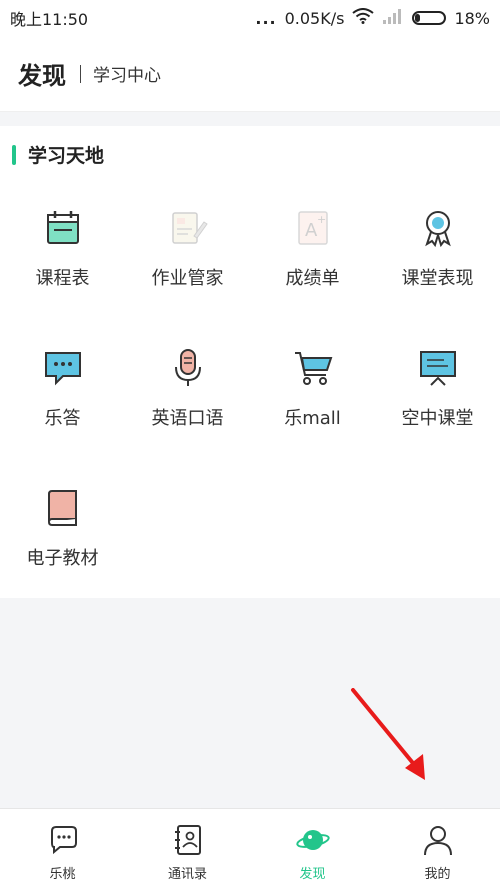 Image resolution: width=500 pixels, height=890 pixels. I want to click on homework-icon, so click(188, 228).